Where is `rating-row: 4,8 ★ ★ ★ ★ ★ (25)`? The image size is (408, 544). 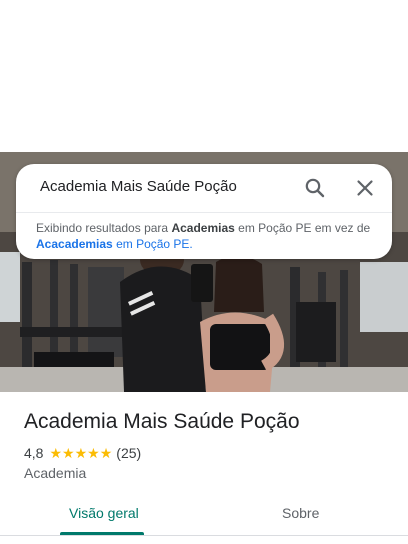
rating-row: 4,8 ★ ★ ★ ★ ★ (25) is located at coordinates (82, 453).